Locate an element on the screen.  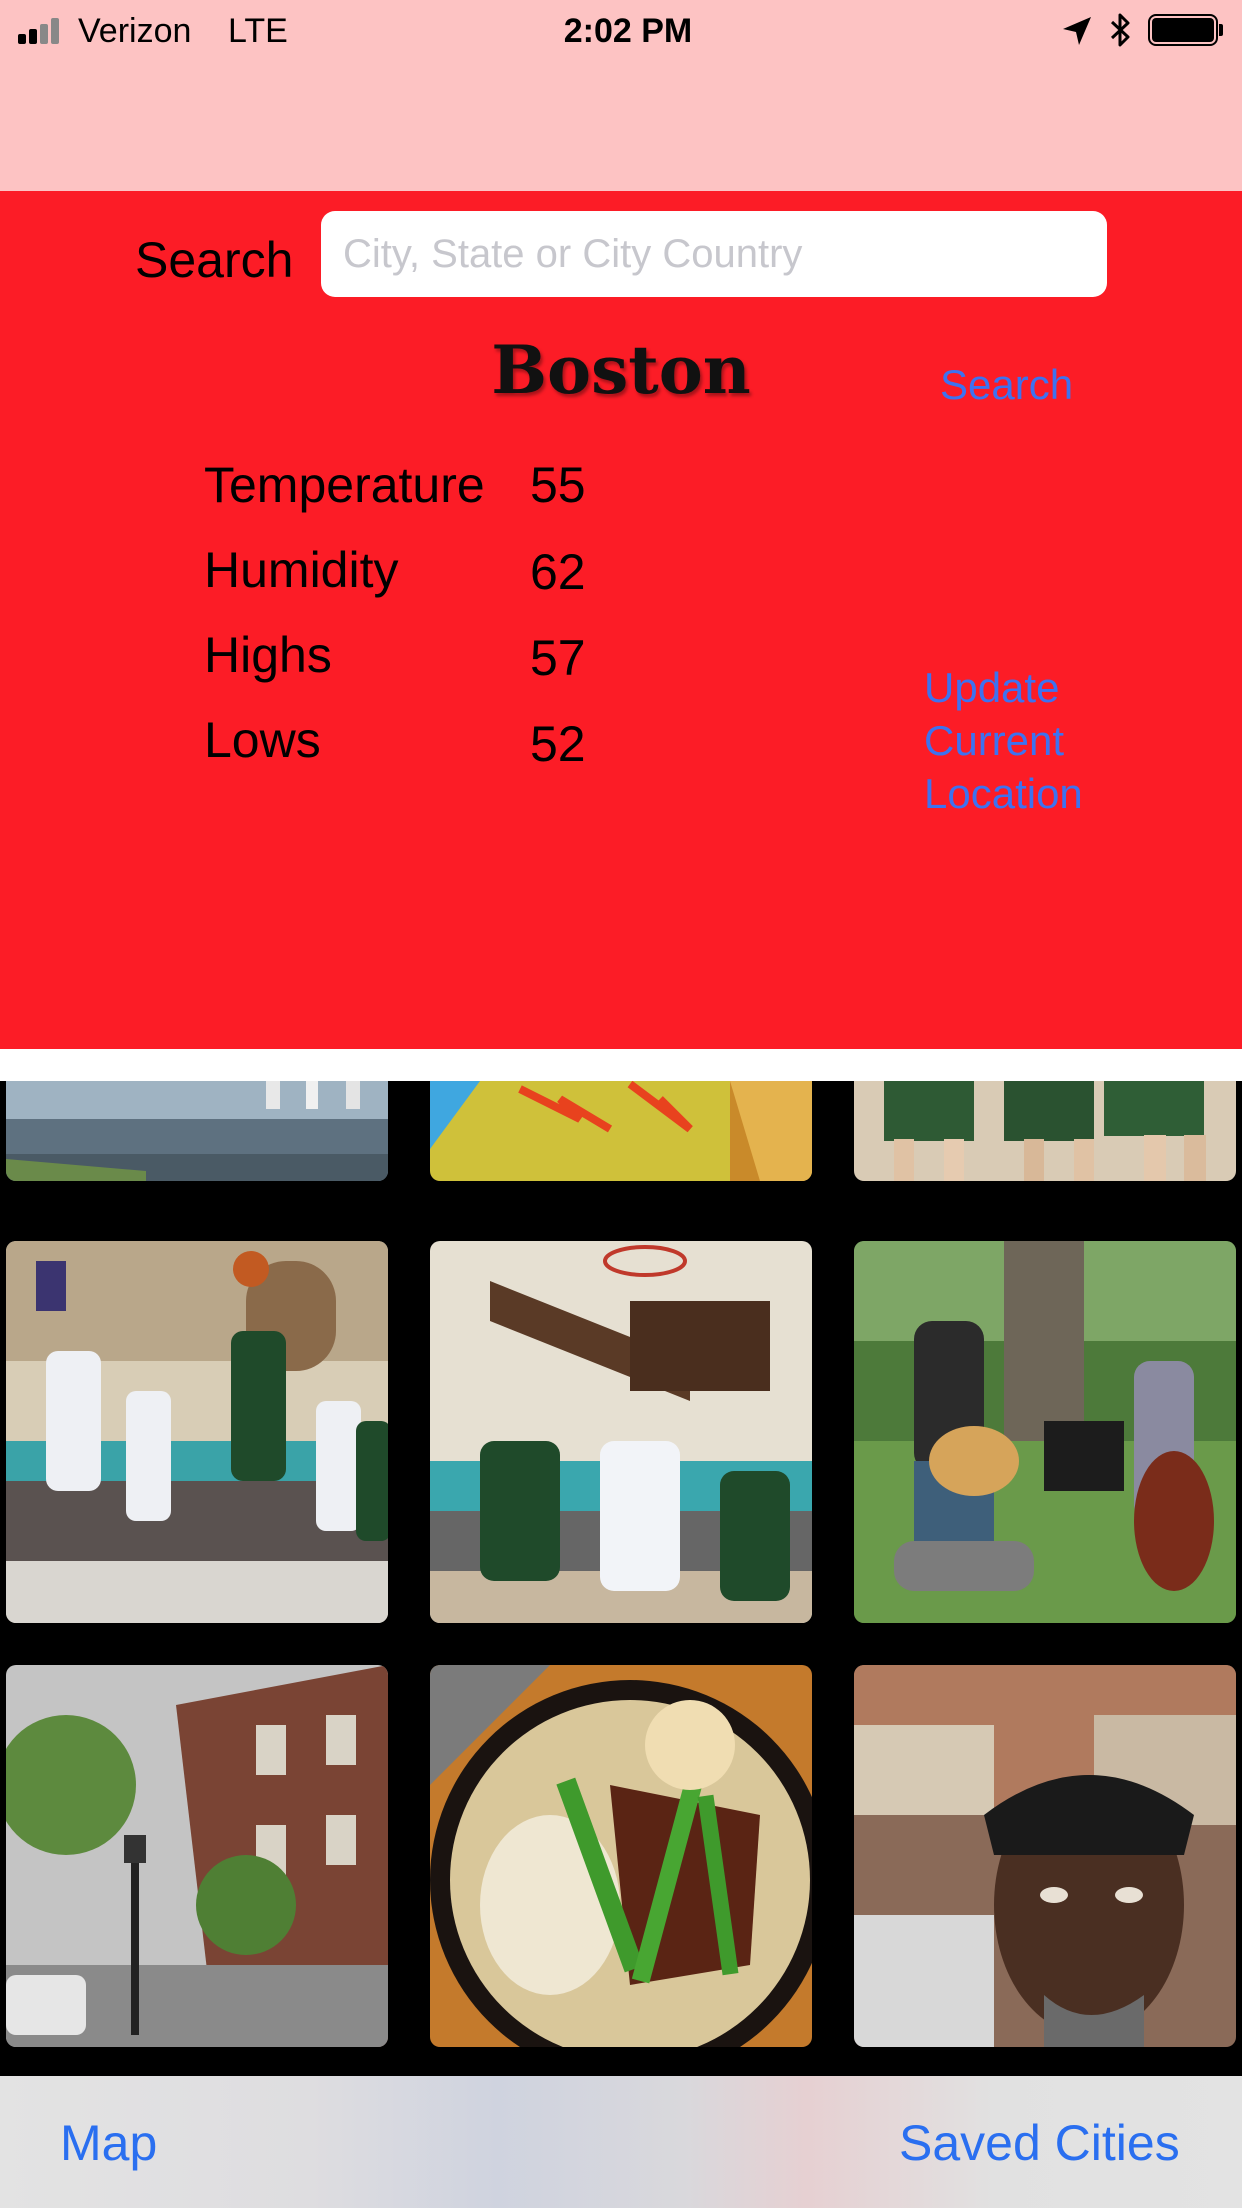
canal-boats-photo is located at coordinates (197, 1131).